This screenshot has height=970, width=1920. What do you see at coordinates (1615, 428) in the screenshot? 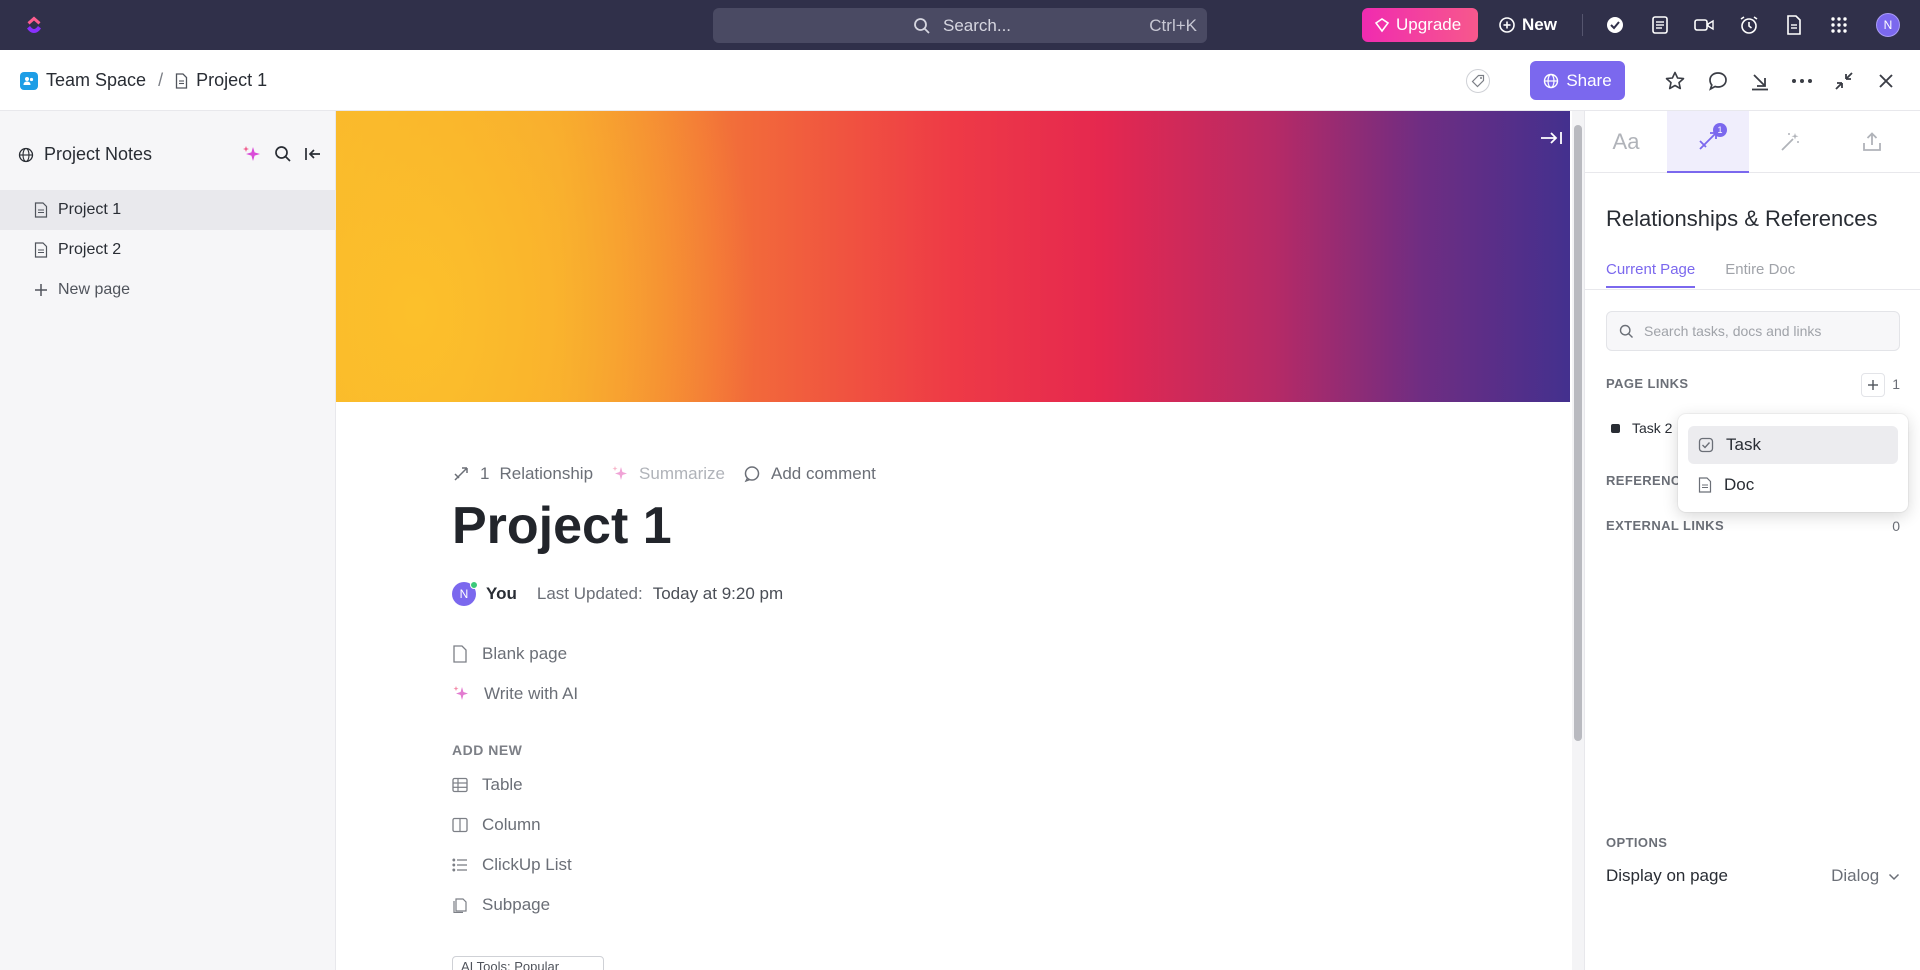
I see `task-status-icon` at bounding box center [1615, 428].